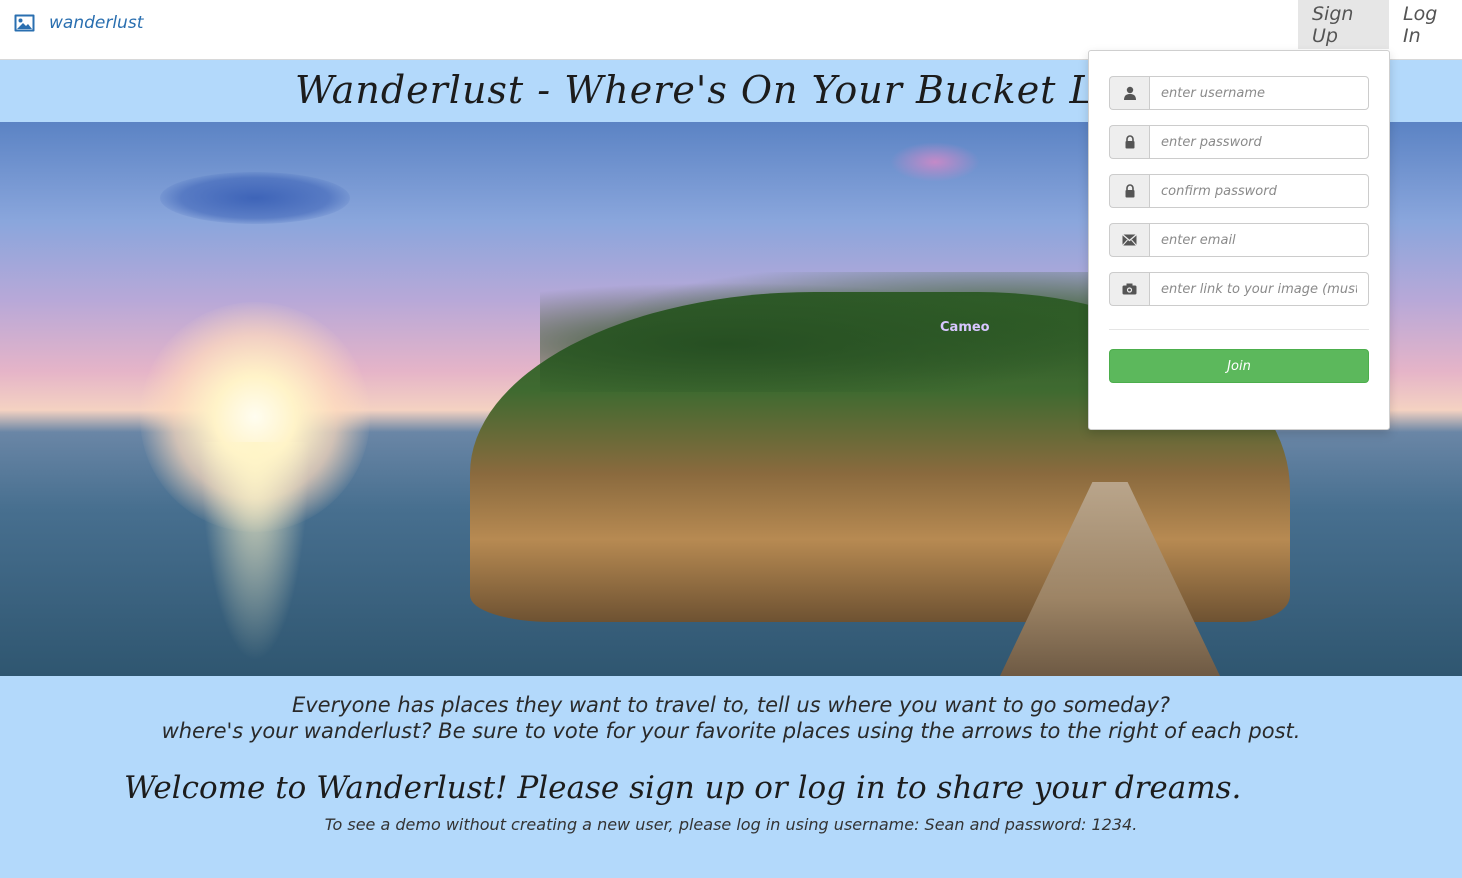  What do you see at coordinates (1259, 142) in the screenshot?
I see `password-input` at bounding box center [1259, 142].